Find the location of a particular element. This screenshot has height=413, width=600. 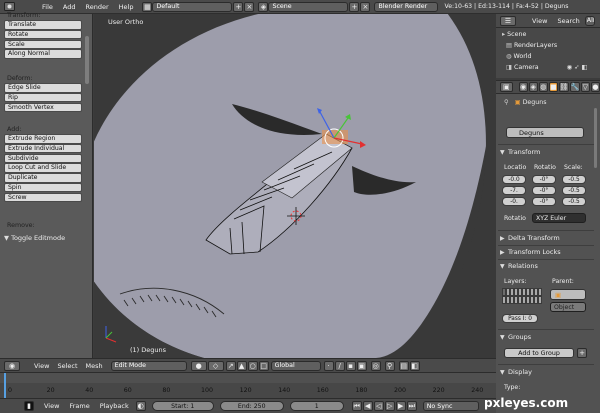

end-frame-field: End: 250 is located at coordinates (251, 406).